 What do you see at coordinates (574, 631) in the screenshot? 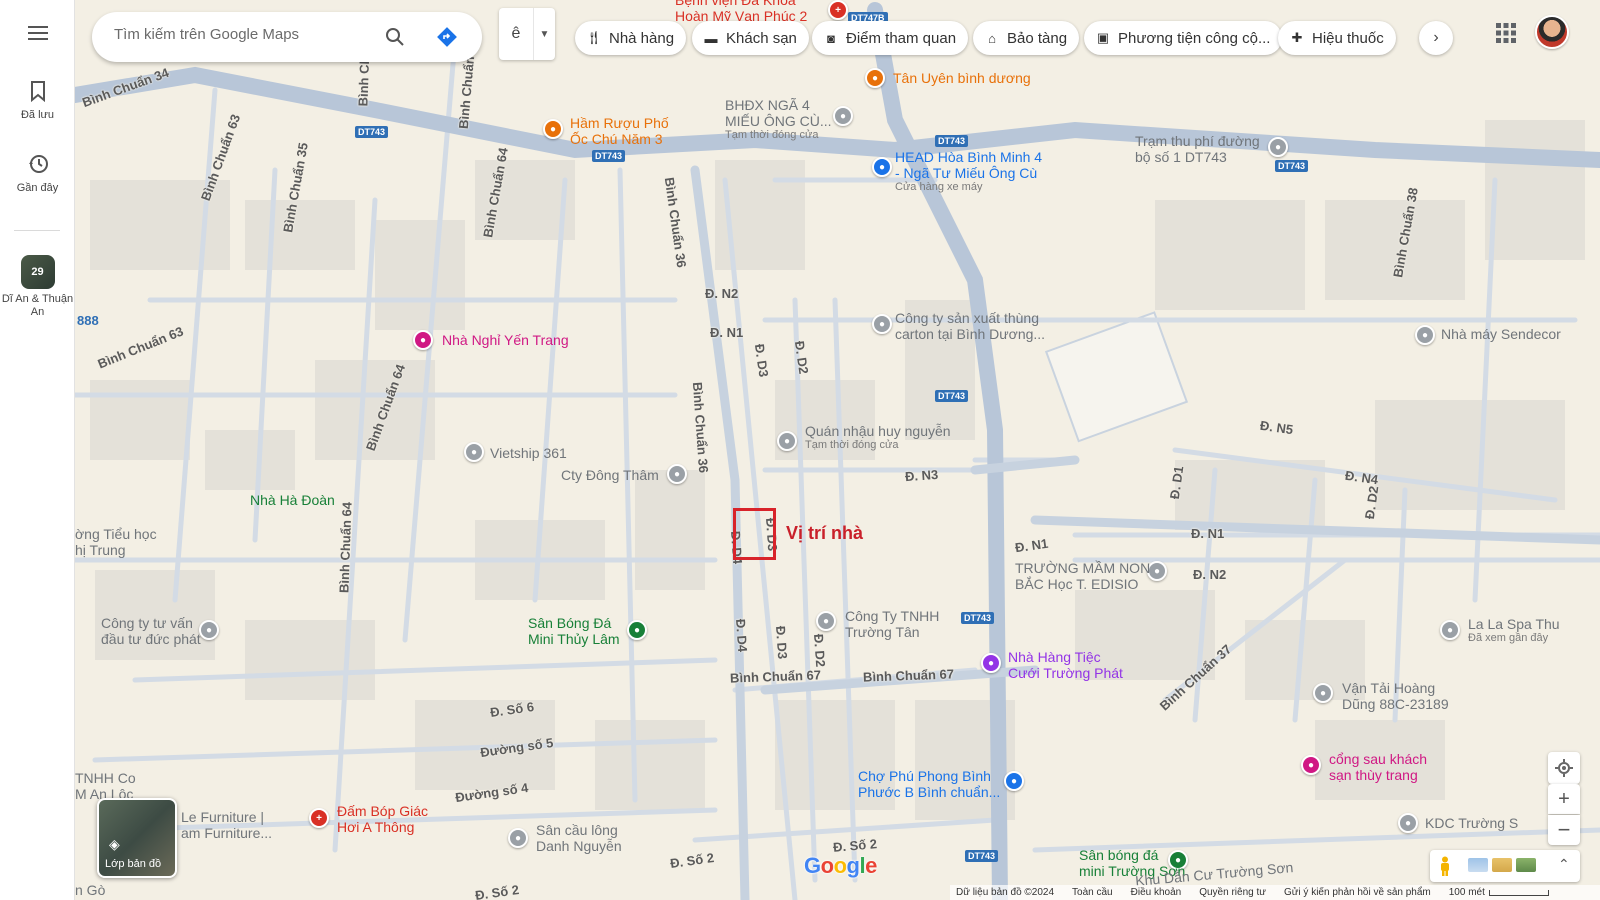
I see `place-label: Sân Bóng Đá Mini Thủy Lâm` at bounding box center [574, 631].